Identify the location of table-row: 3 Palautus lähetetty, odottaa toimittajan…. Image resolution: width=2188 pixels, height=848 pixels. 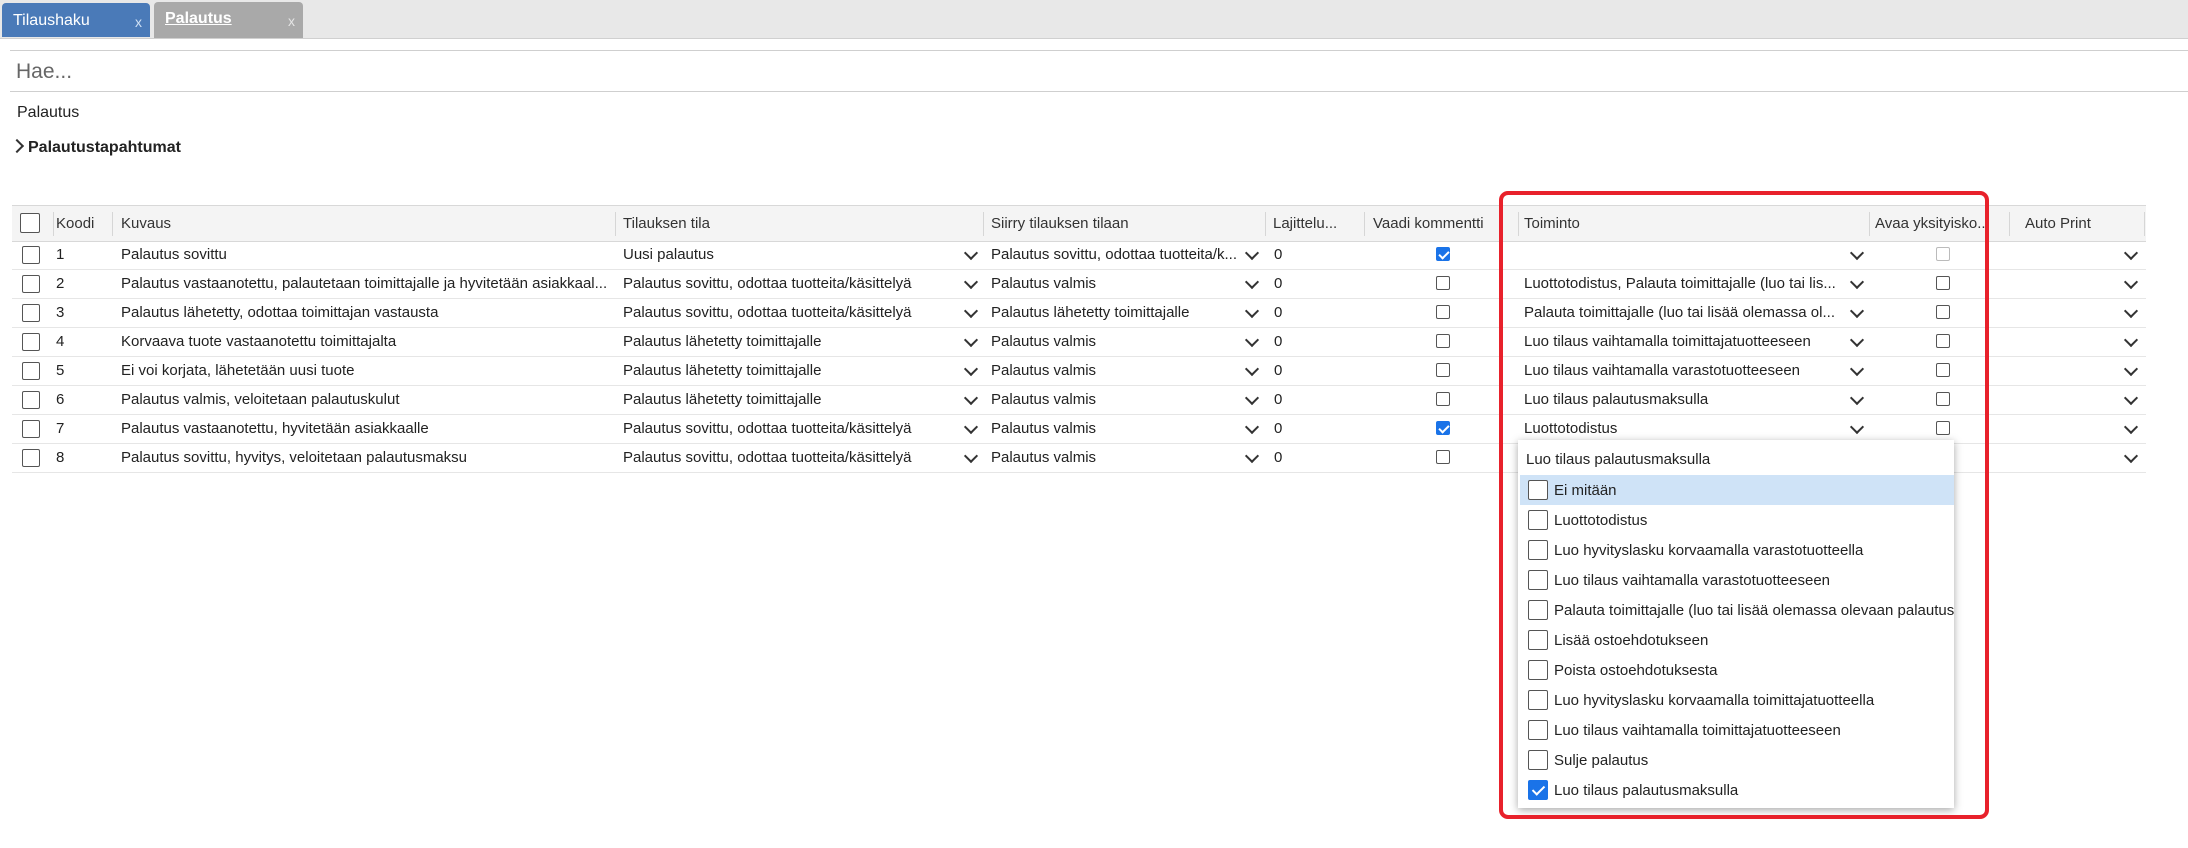
(1079, 313).